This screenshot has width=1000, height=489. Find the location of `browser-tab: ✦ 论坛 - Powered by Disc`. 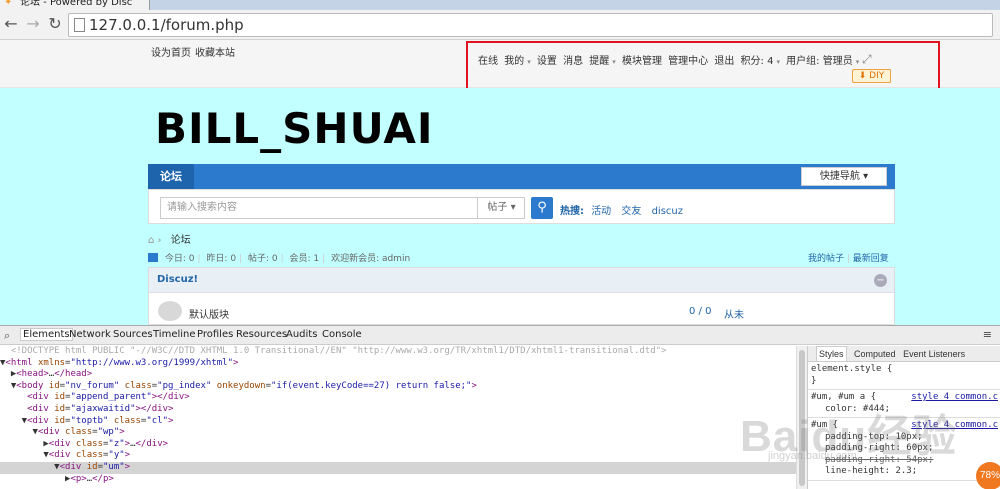

browser-tab: ✦ 论坛 - Powered by Disc is located at coordinates (75, 5).